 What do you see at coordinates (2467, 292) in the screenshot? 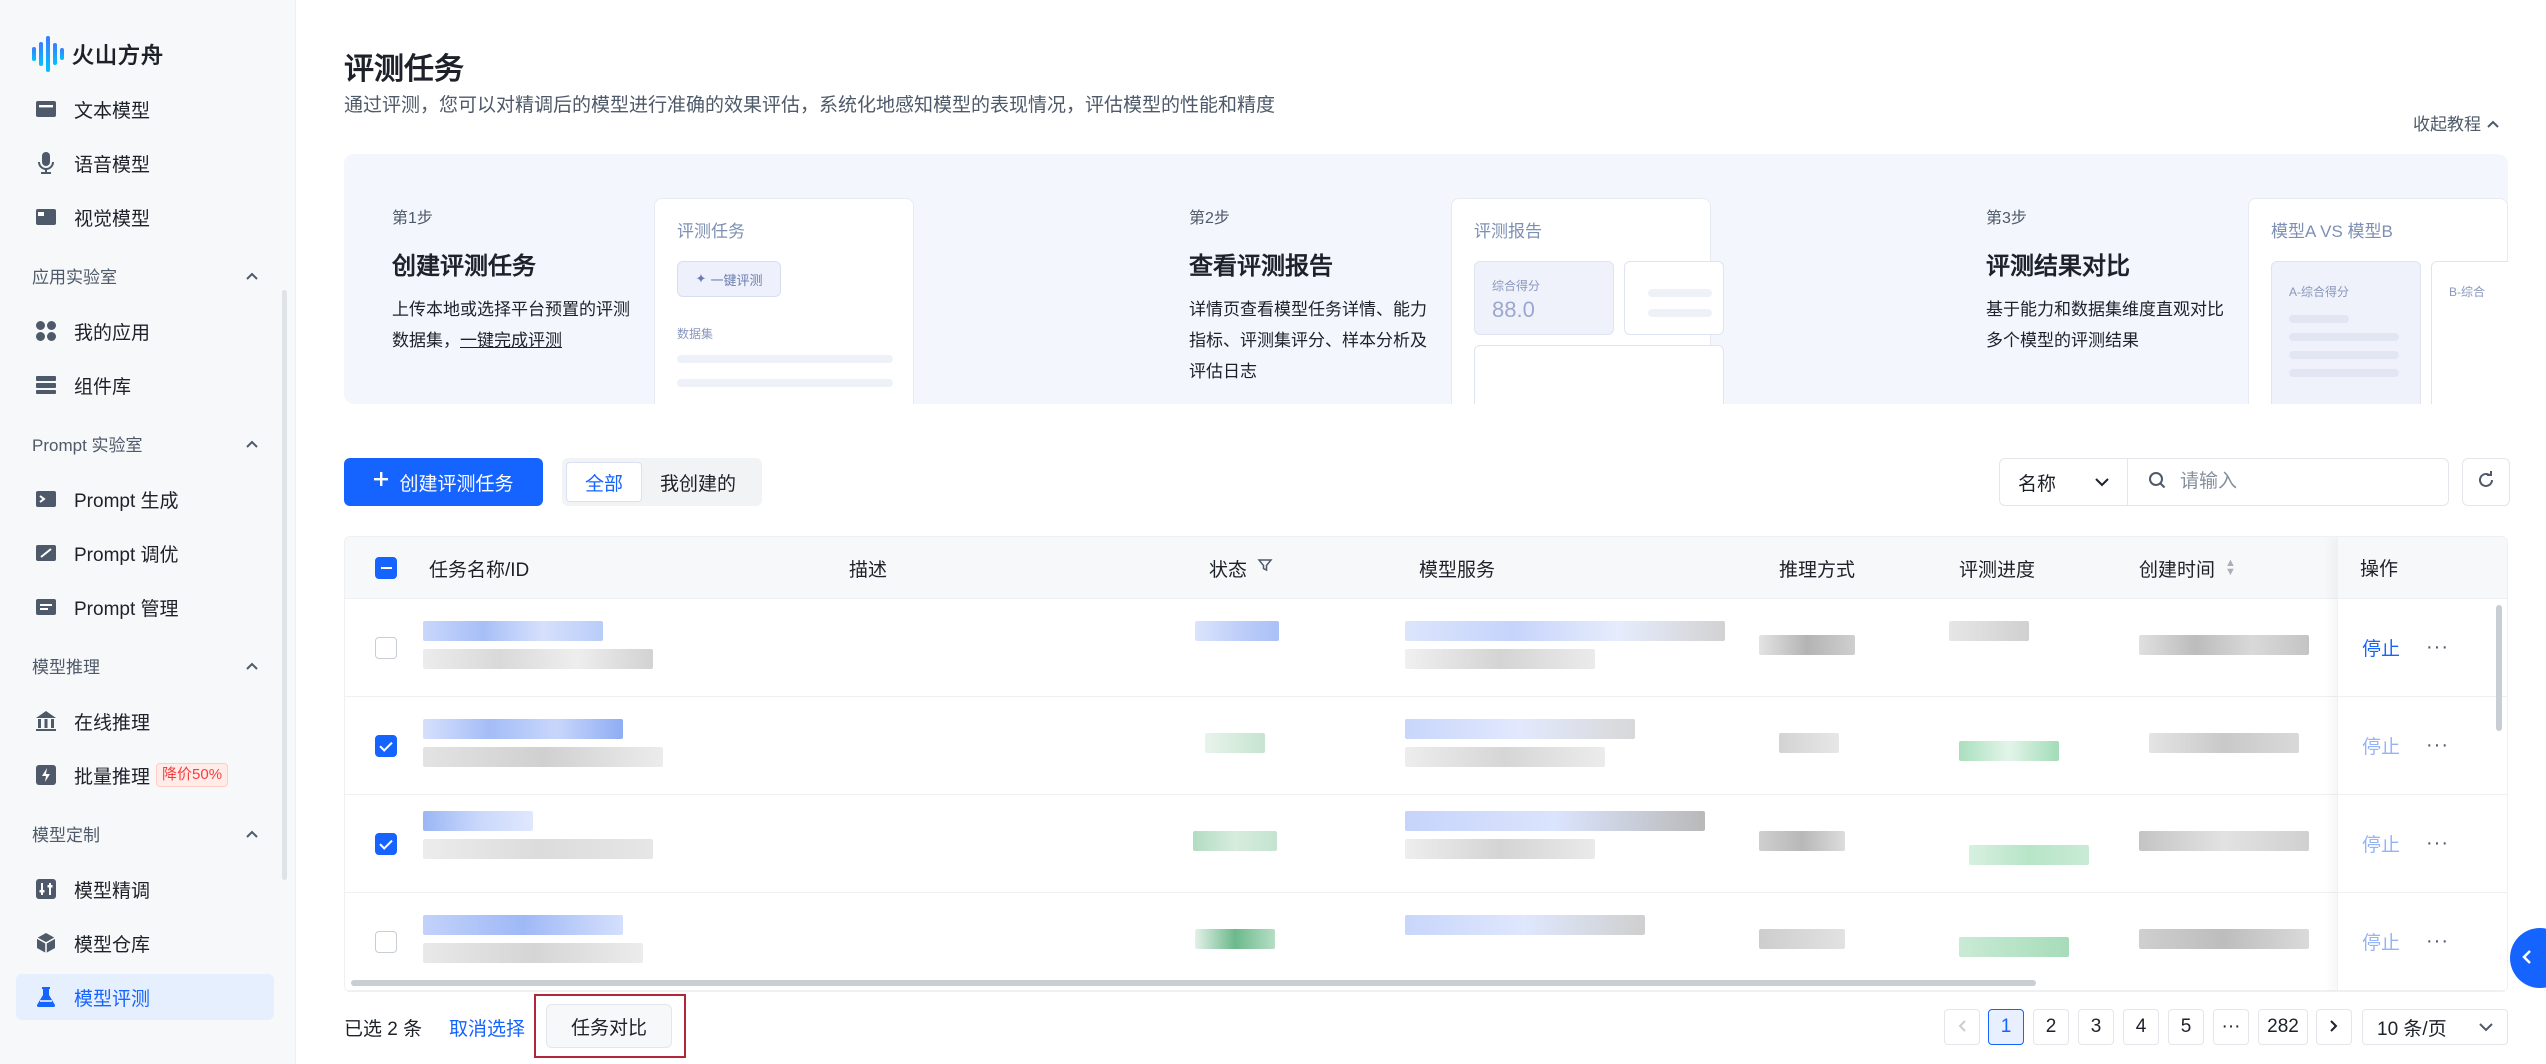
I see `illustration-label: B-综合` at bounding box center [2467, 292].